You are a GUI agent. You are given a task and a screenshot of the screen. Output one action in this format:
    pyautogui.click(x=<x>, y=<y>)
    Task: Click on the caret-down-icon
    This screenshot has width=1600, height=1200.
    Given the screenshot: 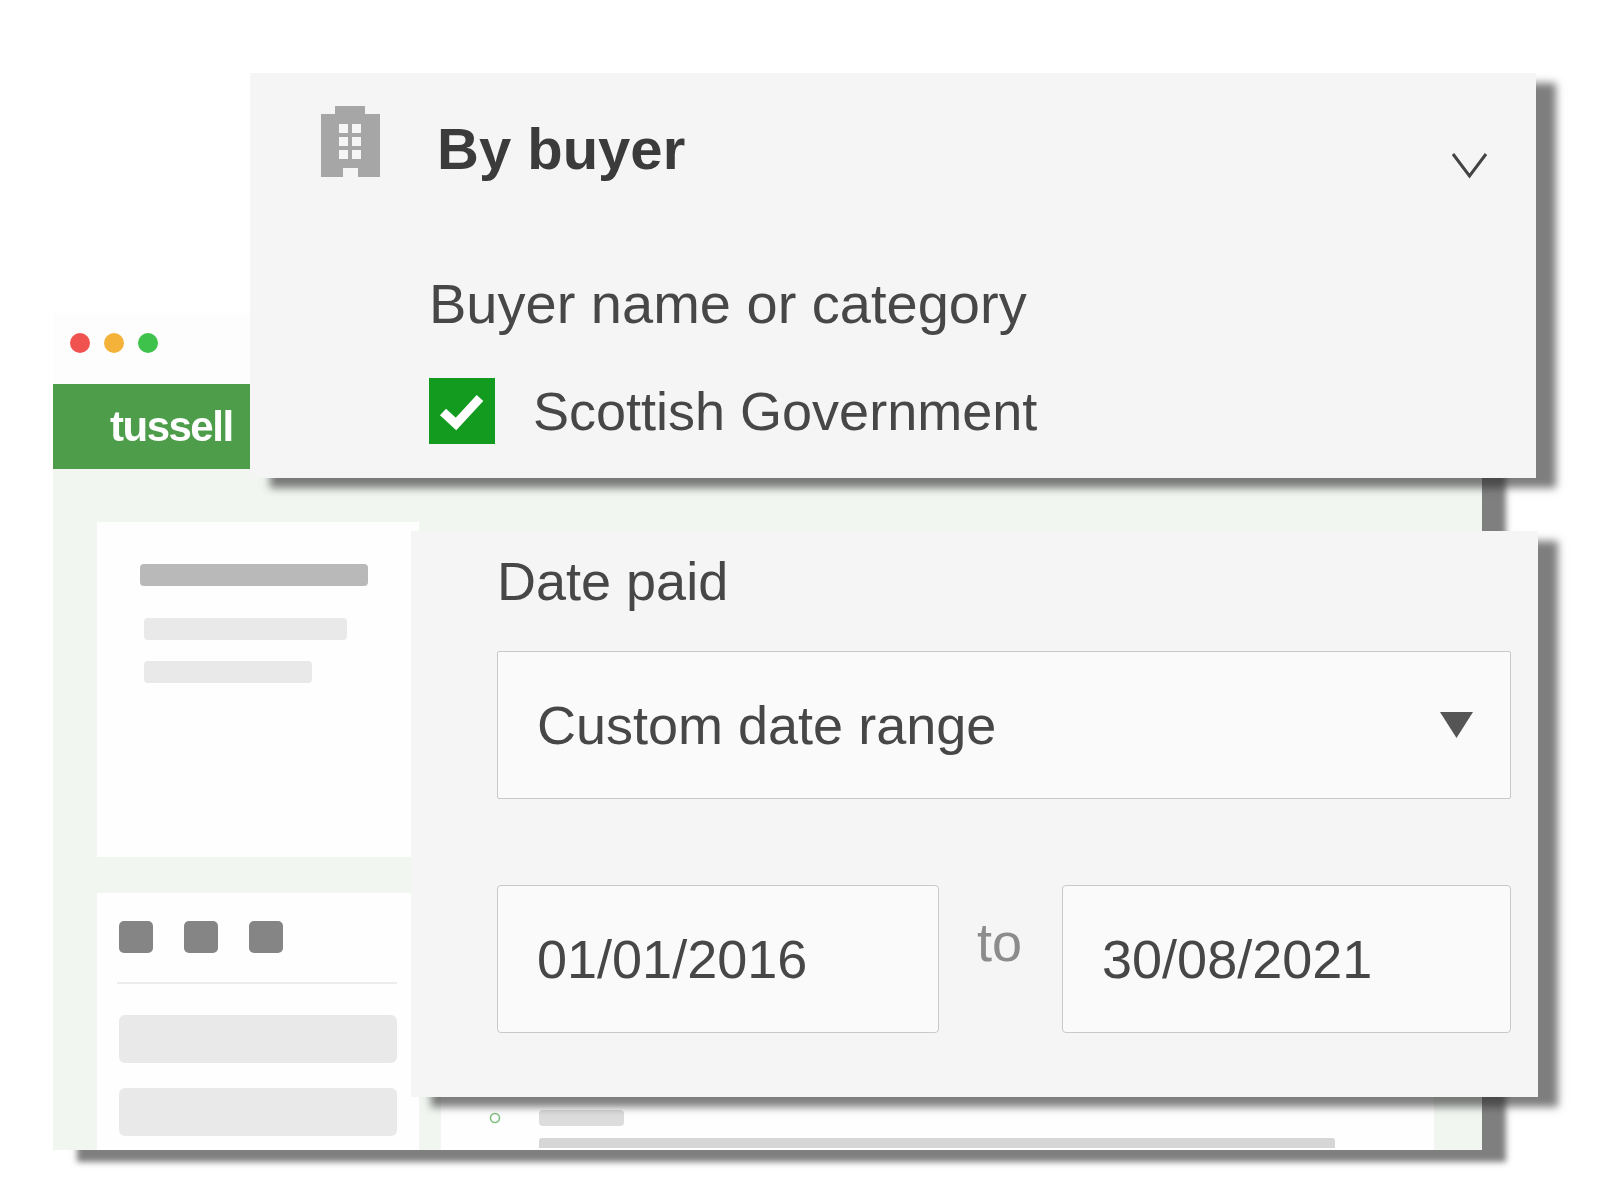 What is the action you would take?
    pyautogui.click(x=1456, y=725)
    